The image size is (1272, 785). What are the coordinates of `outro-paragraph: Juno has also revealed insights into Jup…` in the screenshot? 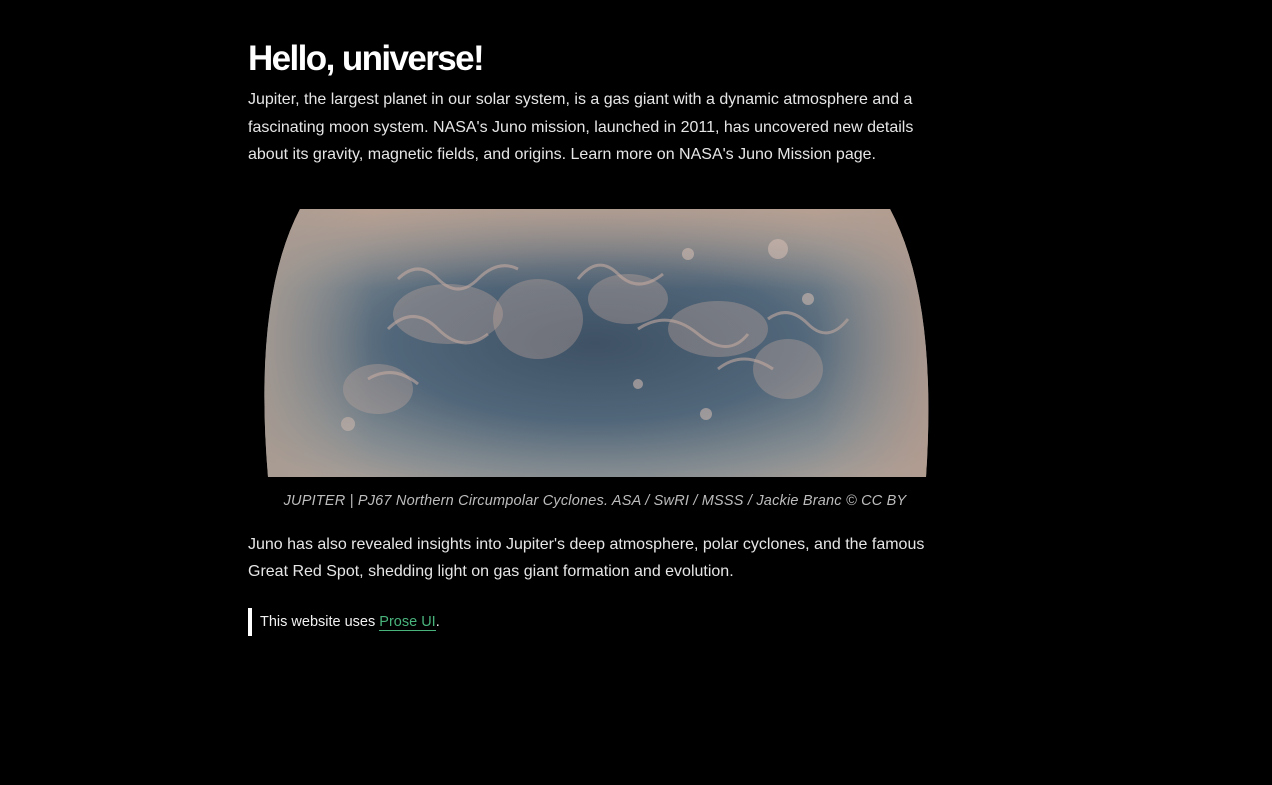 It's located at (586, 558).